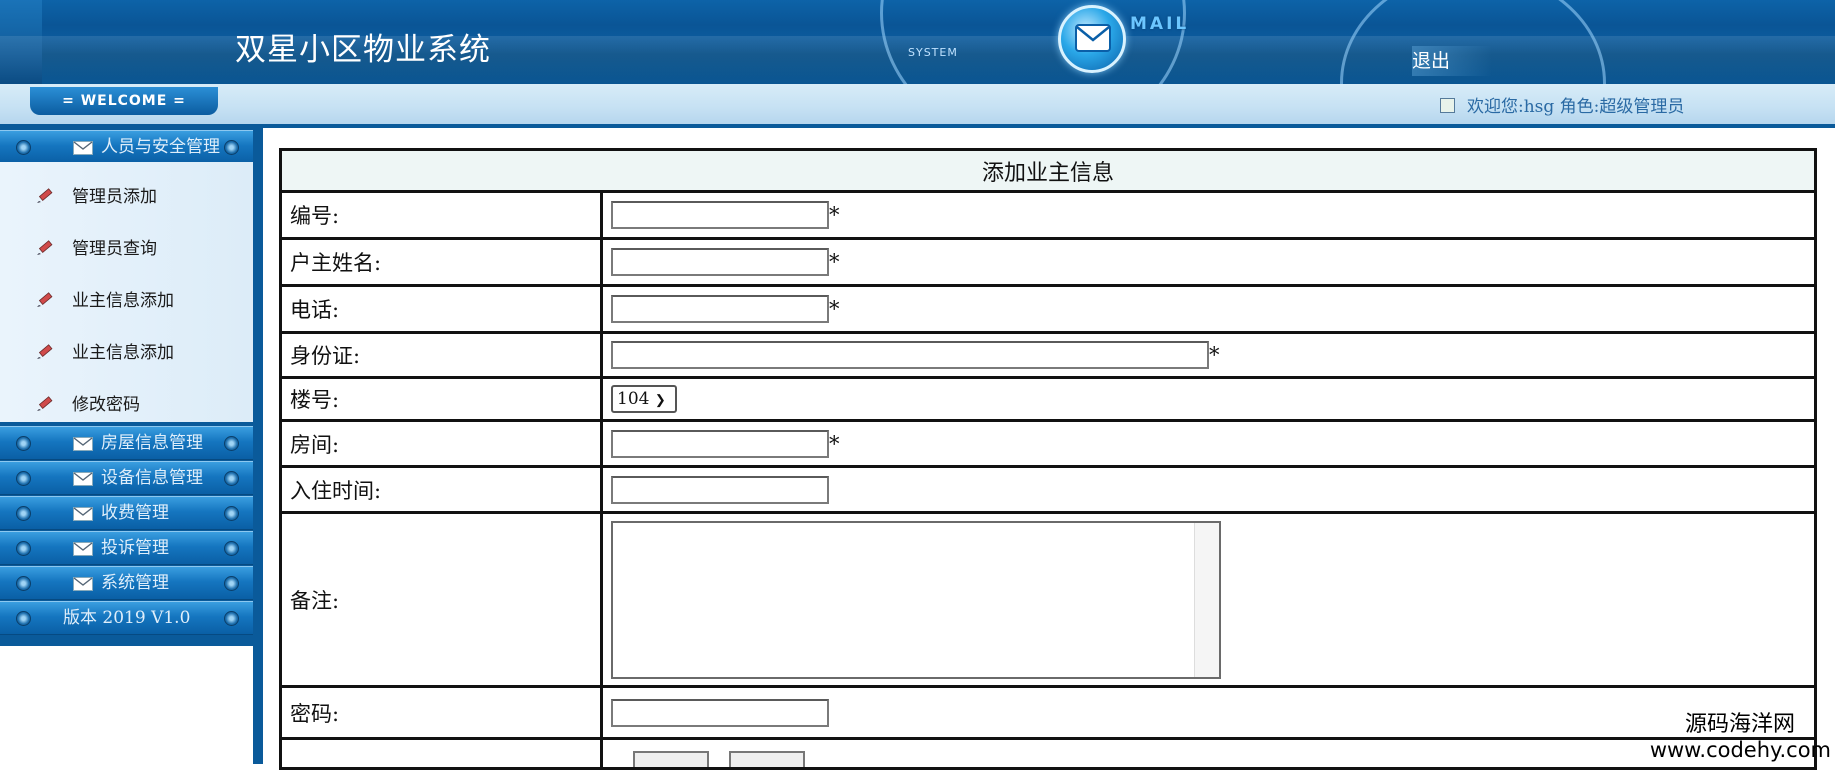 This screenshot has width=1835, height=770. I want to click on user-info-text: 欢迎您:hsg 角色:超级管理员, so click(1576, 107).